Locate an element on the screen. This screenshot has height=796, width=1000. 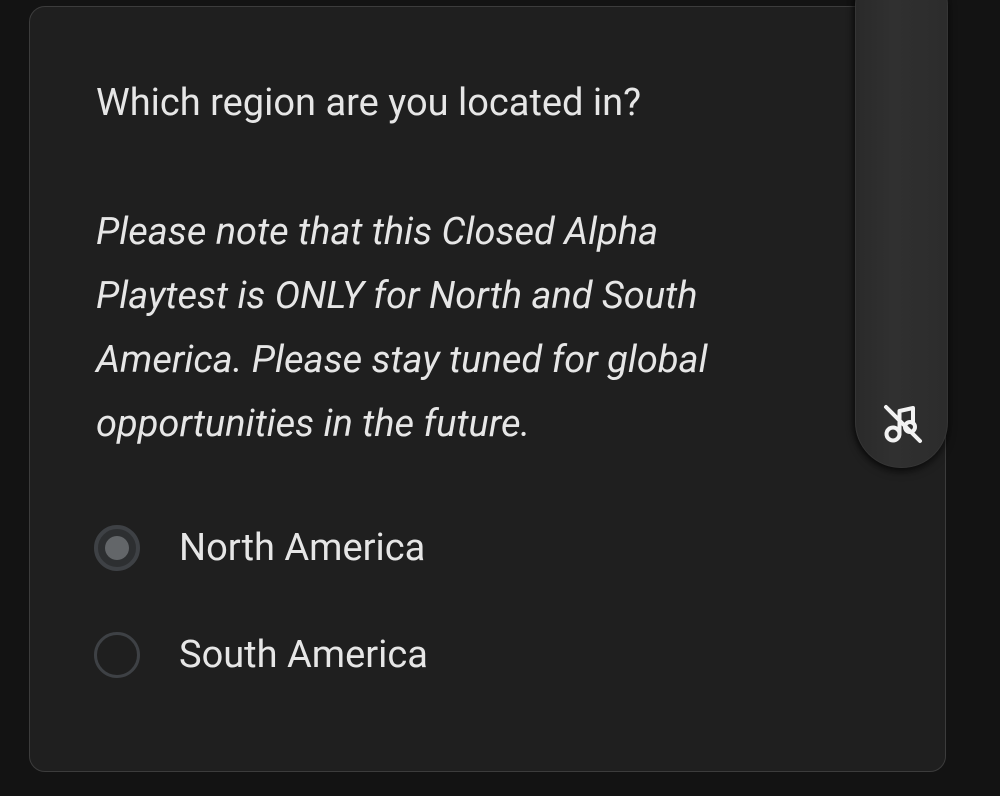
radio-option-north-america: North America is located at coordinates (259, 548).